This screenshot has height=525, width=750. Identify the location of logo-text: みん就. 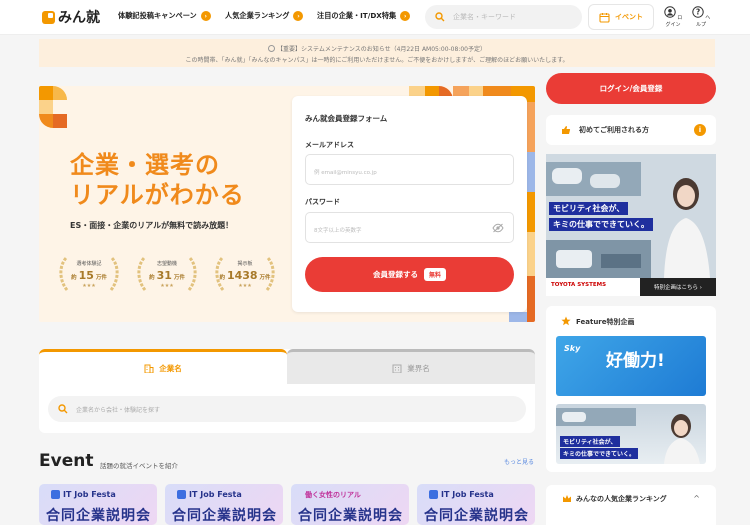
(79, 18).